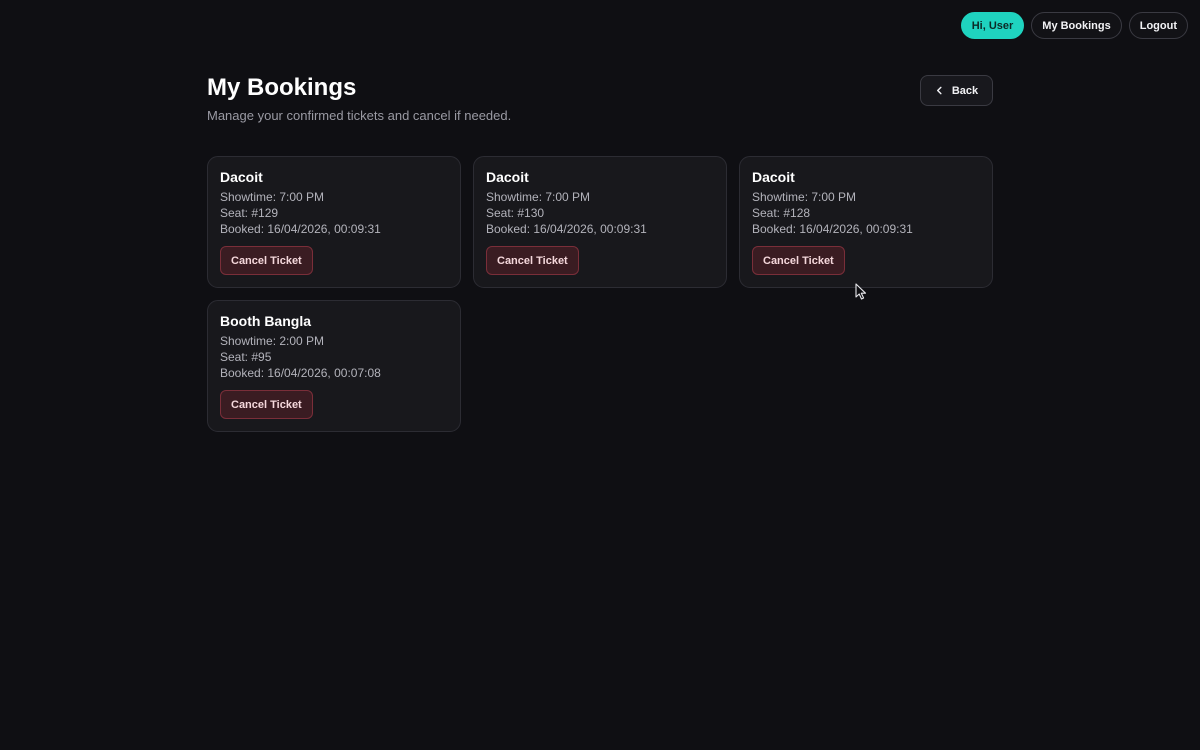 This screenshot has width=1200, height=750. Describe the element at coordinates (1158, 25) in the screenshot. I see `logout-button: Logout` at that location.